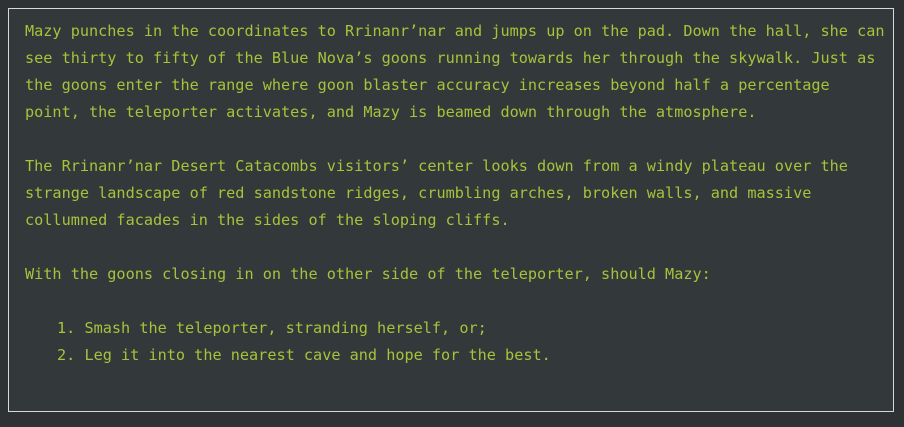 This screenshot has height=427, width=904. What do you see at coordinates (66, 328) in the screenshot?
I see `choice-number: 1.` at bounding box center [66, 328].